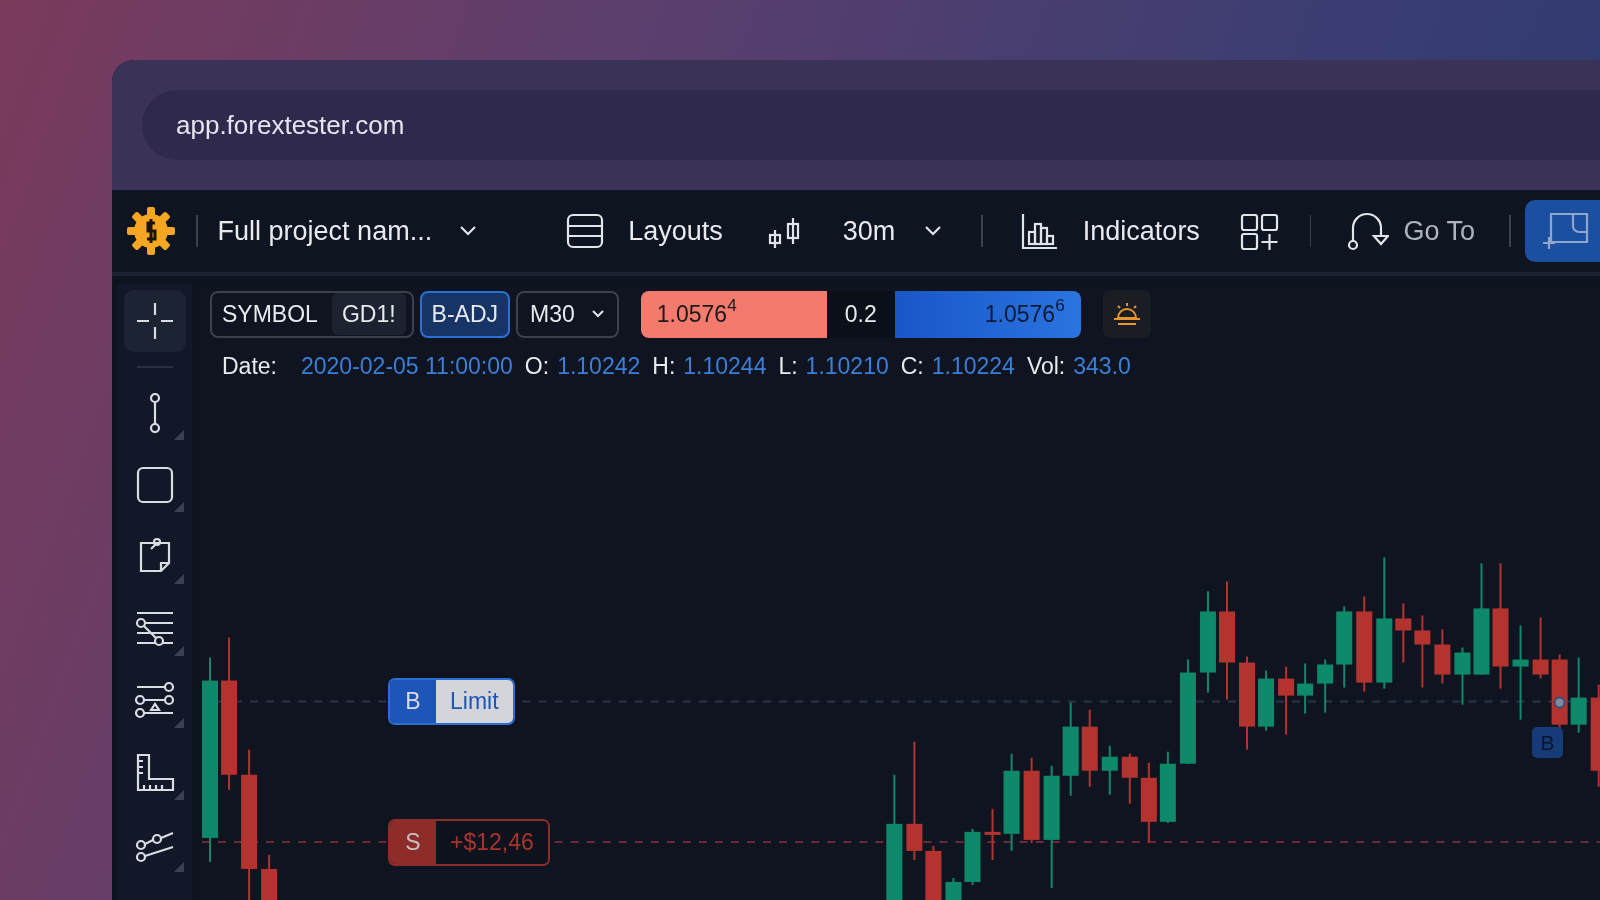  What do you see at coordinates (644, 231) in the screenshot?
I see `layouts-button: Layouts` at bounding box center [644, 231].